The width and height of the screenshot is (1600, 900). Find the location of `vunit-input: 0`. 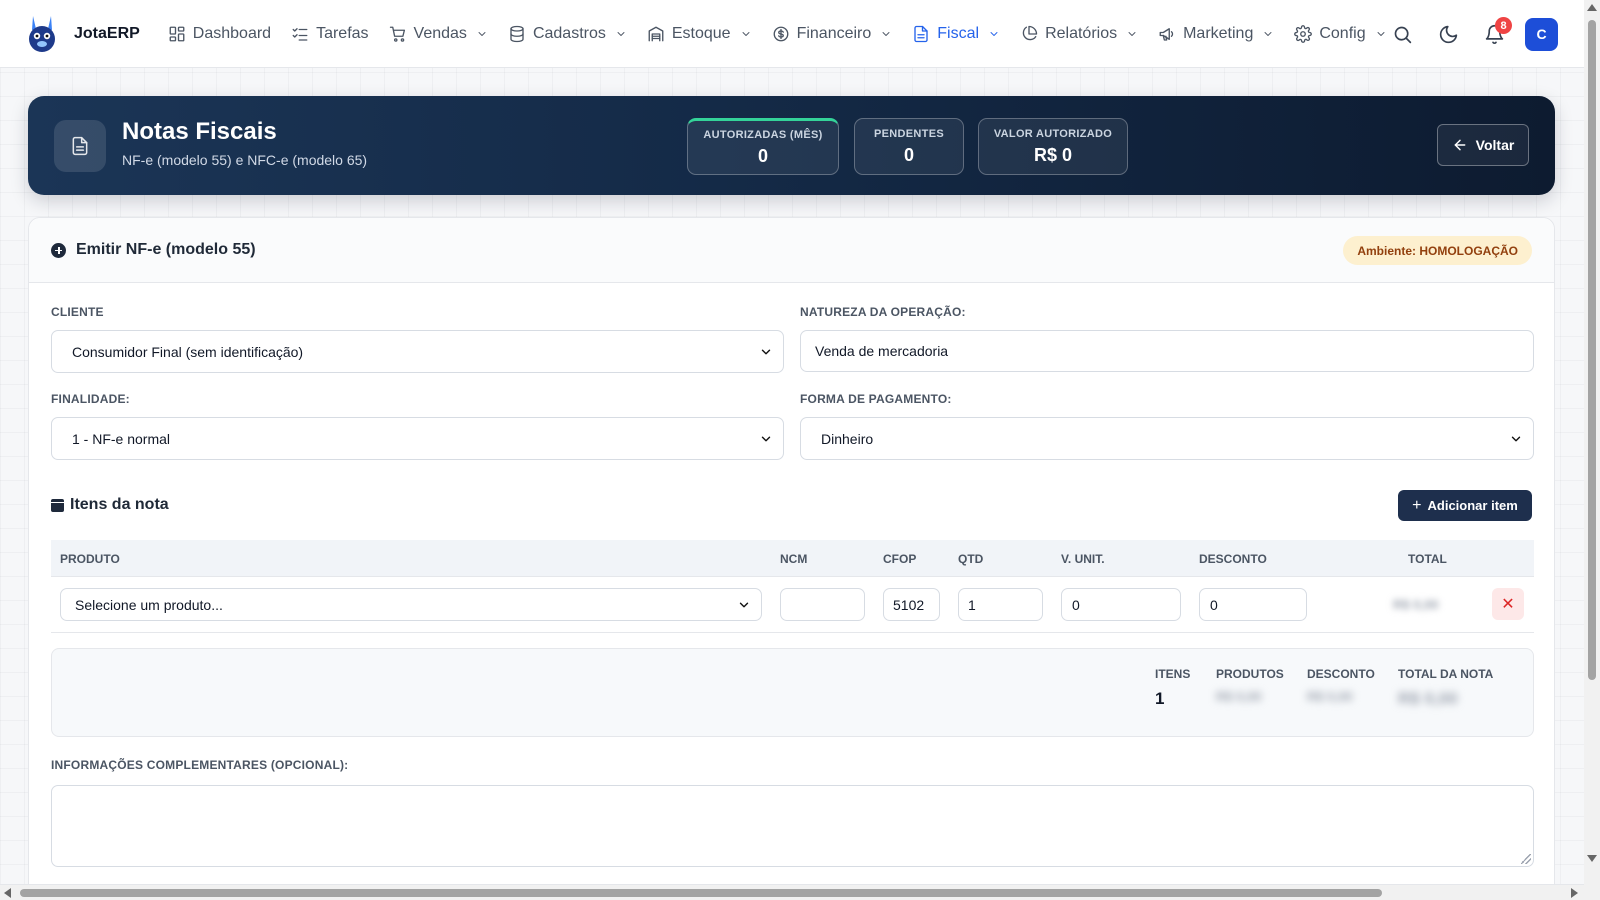

vunit-input: 0 is located at coordinates (1121, 604).